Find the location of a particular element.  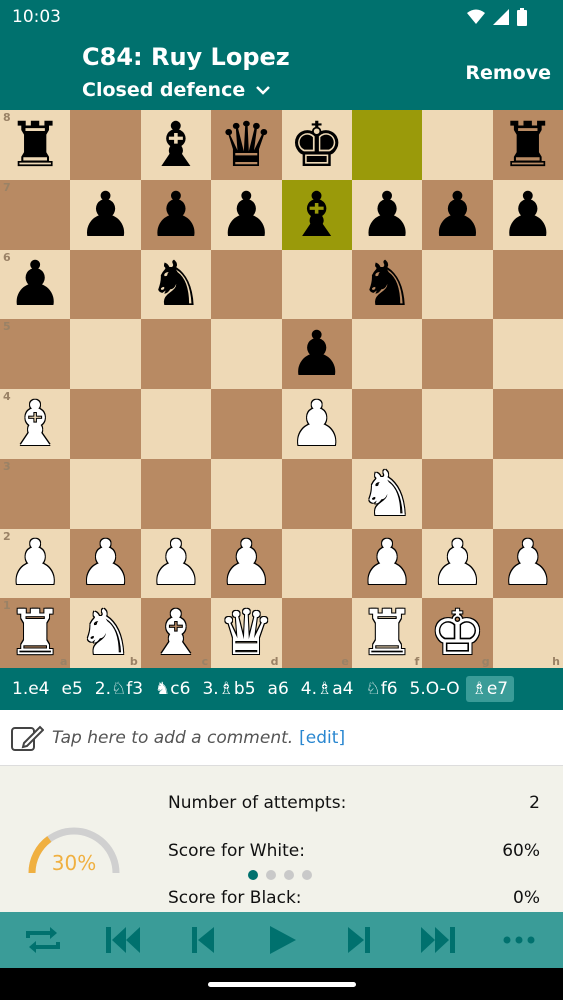

move-item: ♞c6 is located at coordinates (172, 689).